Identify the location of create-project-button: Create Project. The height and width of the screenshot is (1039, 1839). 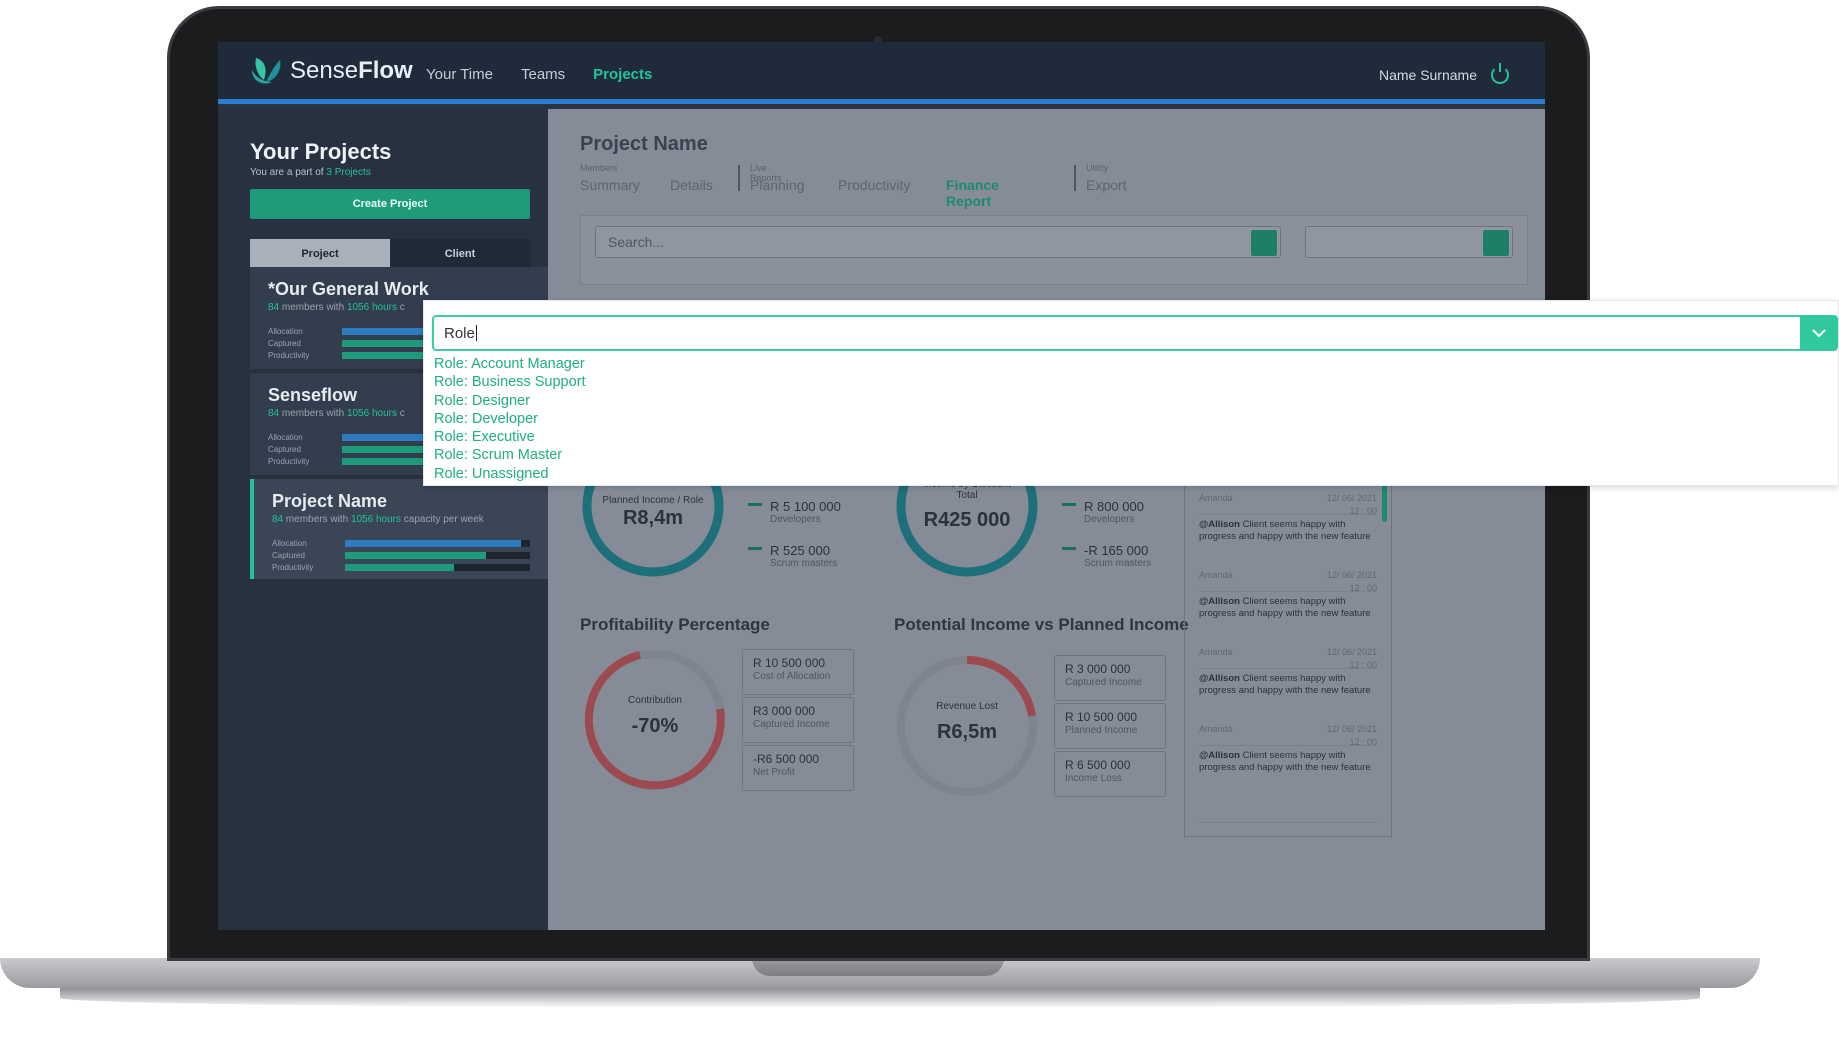
(390, 204).